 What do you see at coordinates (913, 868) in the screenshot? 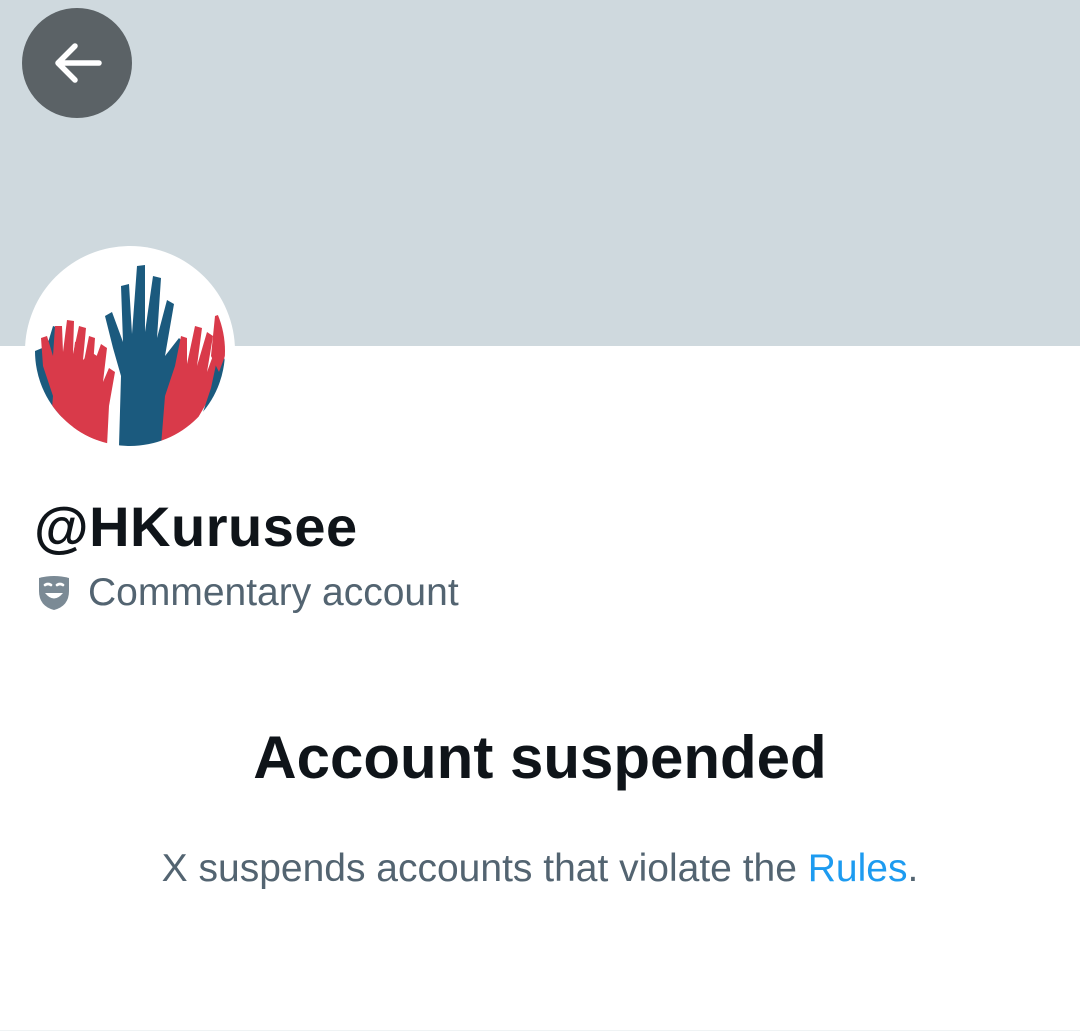
I see `suspended-description-period: .` at bounding box center [913, 868].